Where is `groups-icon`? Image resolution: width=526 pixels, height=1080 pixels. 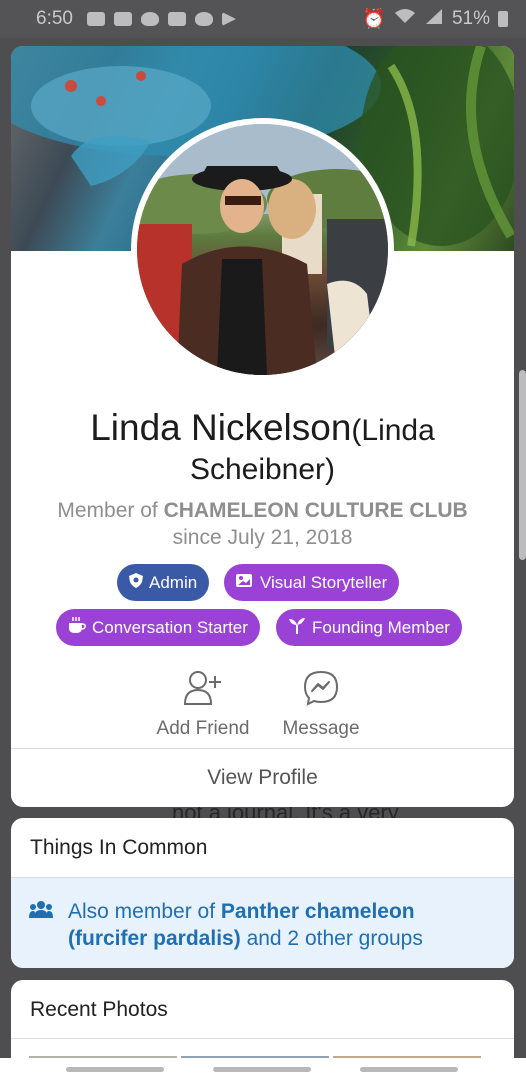
groups-icon is located at coordinates (41, 911).